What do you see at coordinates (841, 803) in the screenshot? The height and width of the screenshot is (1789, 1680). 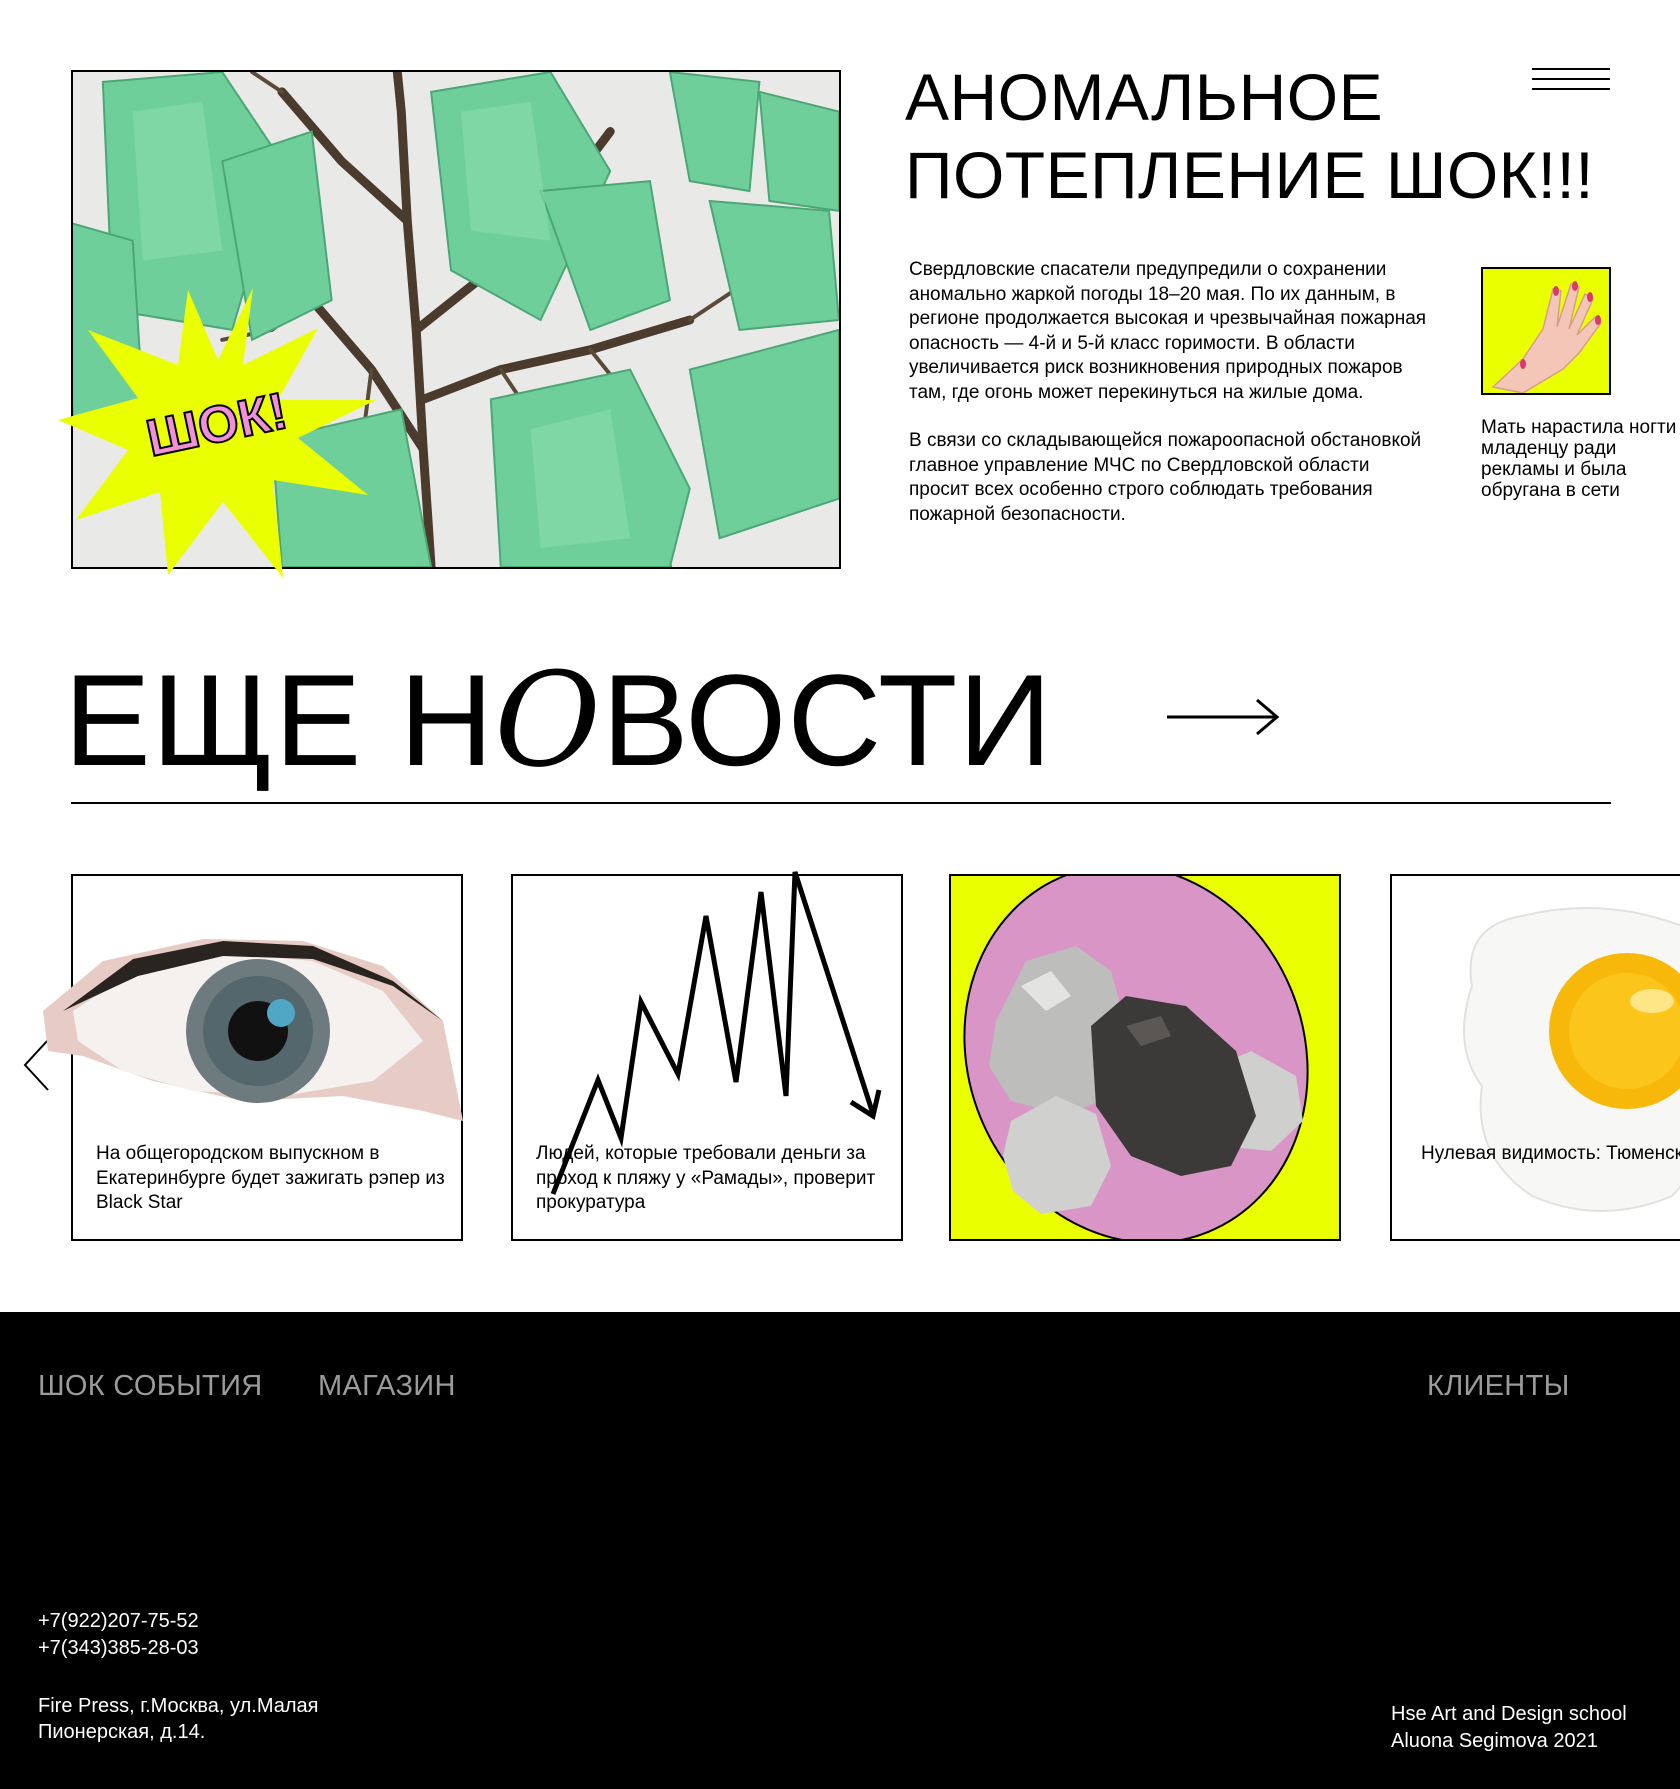 I see `section-divider` at bounding box center [841, 803].